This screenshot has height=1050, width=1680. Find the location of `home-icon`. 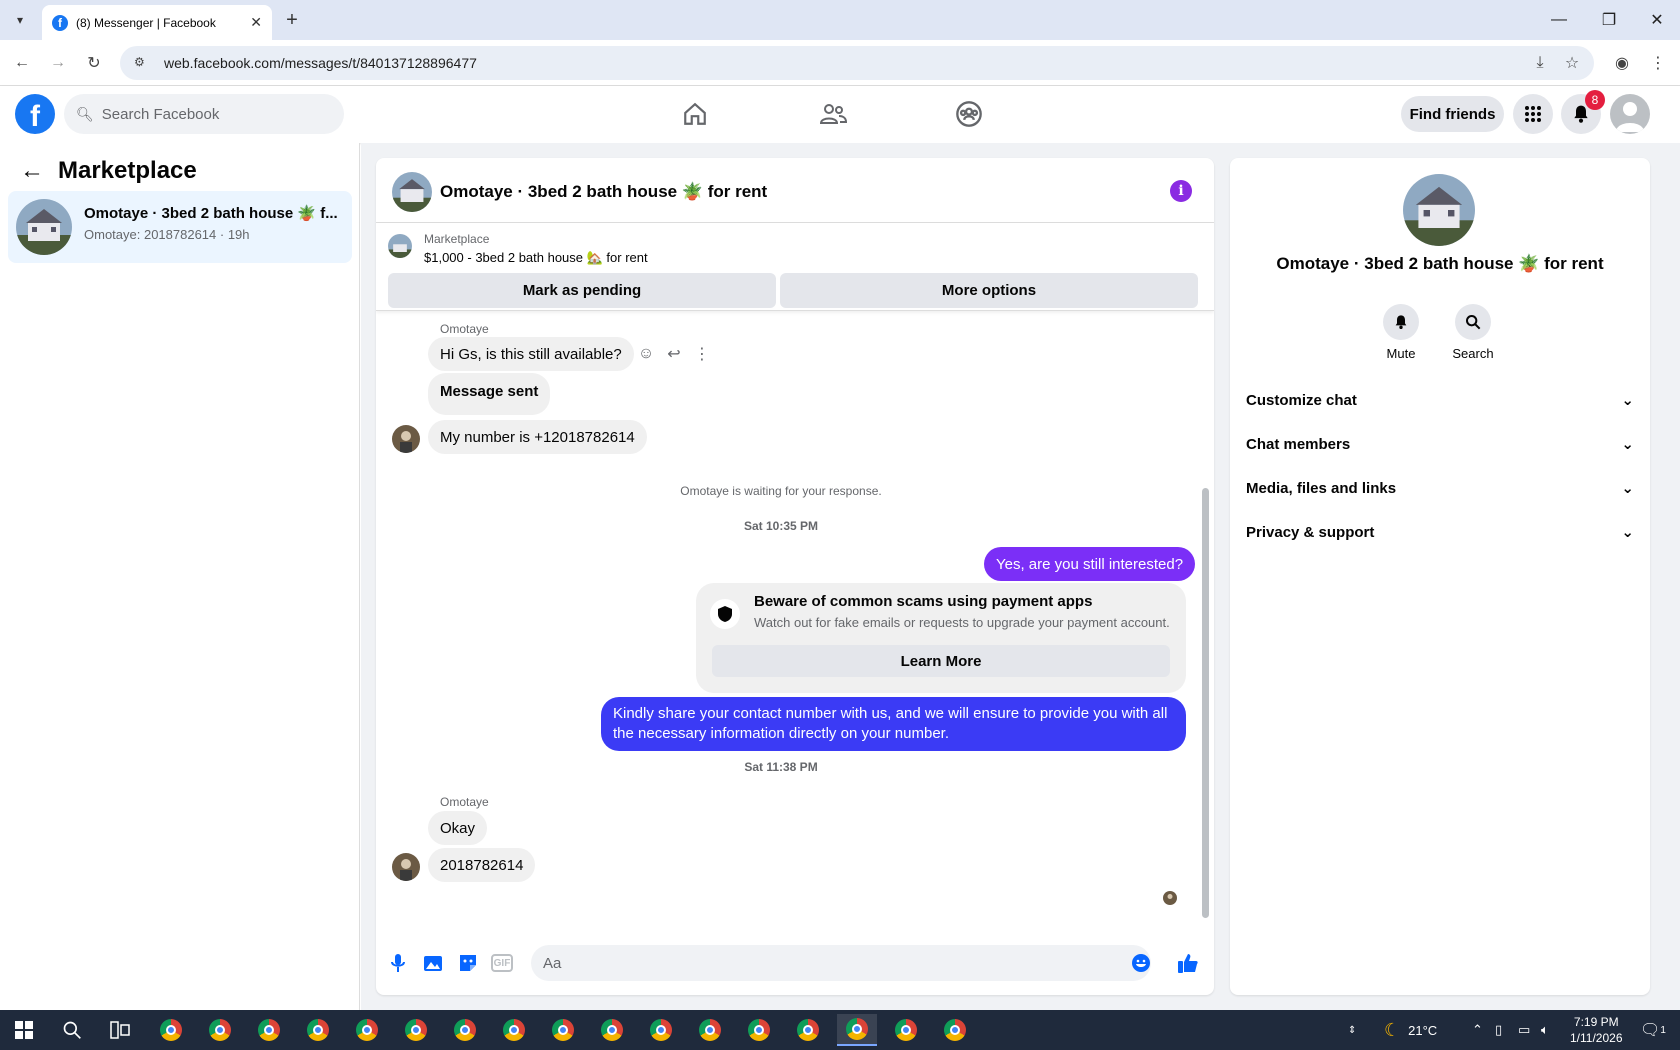

home-icon is located at coordinates (695, 114).